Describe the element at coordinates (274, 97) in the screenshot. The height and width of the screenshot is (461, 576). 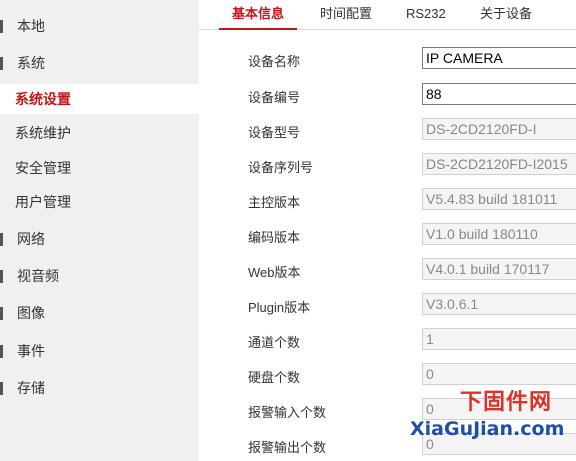
I see `device-number-label: 设备编号` at that location.